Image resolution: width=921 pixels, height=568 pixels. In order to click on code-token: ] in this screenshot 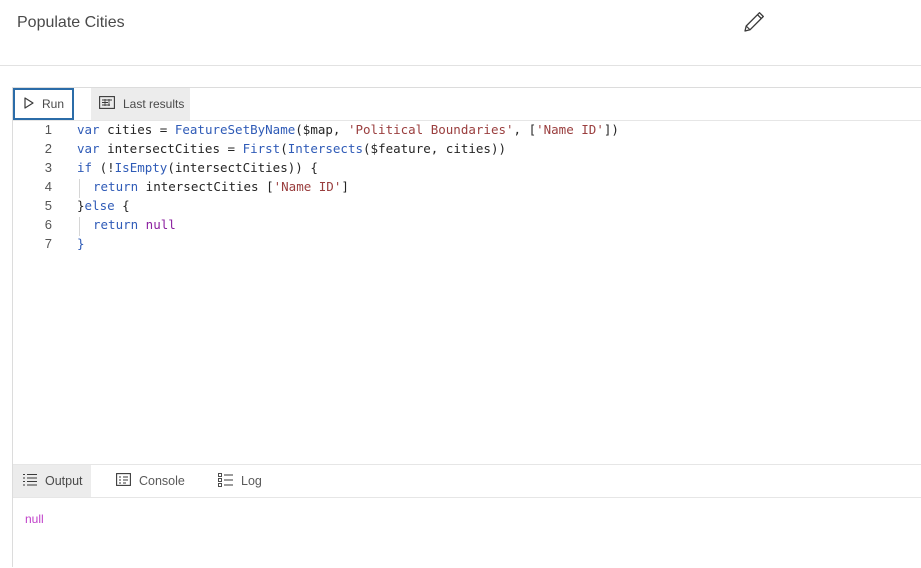, I will do `click(345, 186)`.